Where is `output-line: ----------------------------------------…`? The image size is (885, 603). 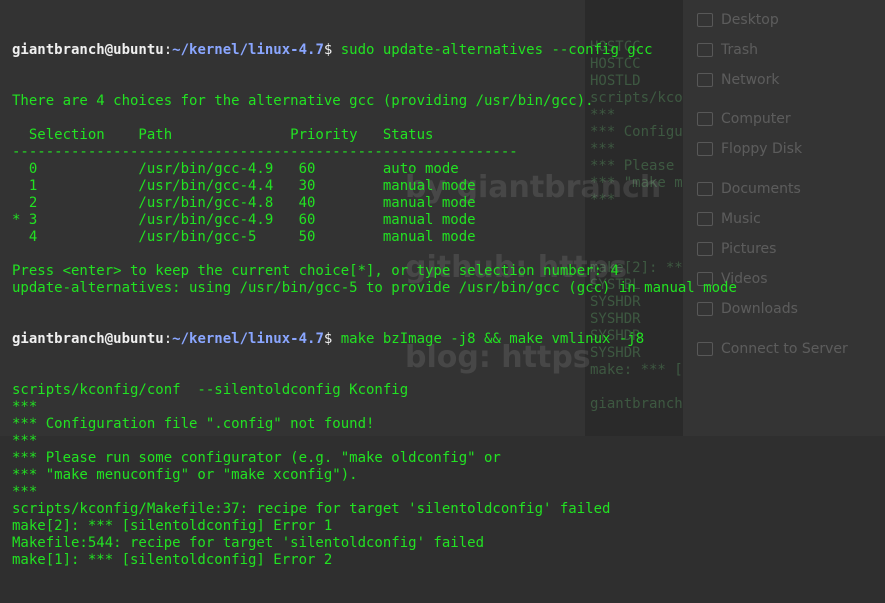 output-line: ----------------------------------------… is located at coordinates (265, 152).